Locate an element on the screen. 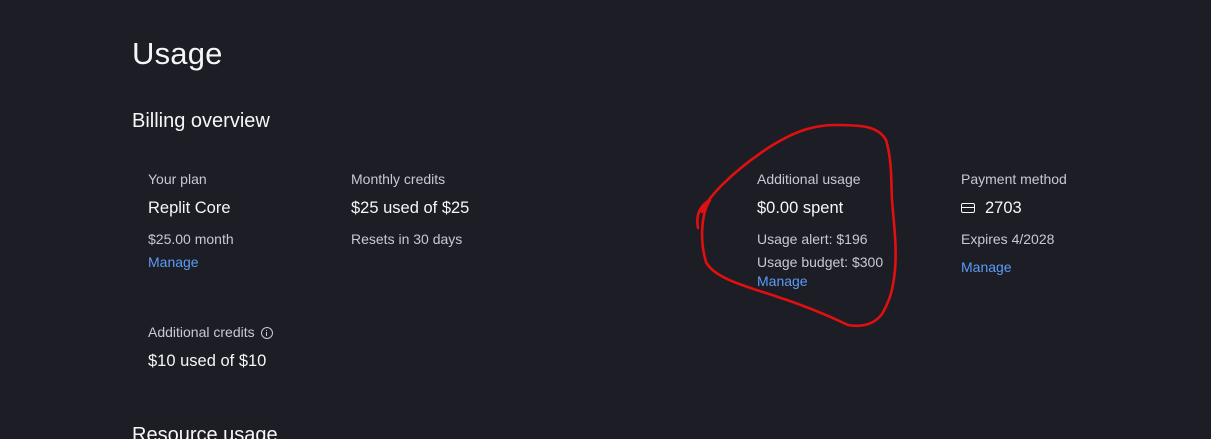  additional-credits-card: Additional credits $10 used of $10 is located at coordinates (210, 347).